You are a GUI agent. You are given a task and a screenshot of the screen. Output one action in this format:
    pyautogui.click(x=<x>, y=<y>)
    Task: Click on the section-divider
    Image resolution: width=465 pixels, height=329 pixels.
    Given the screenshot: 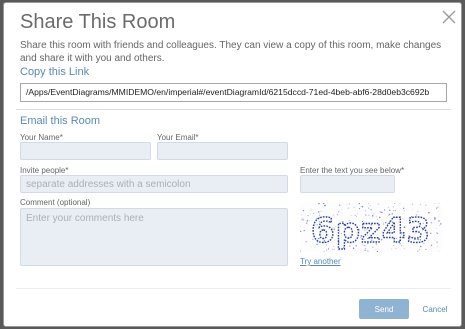 What is the action you would take?
    pyautogui.click(x=233, y=109)
    